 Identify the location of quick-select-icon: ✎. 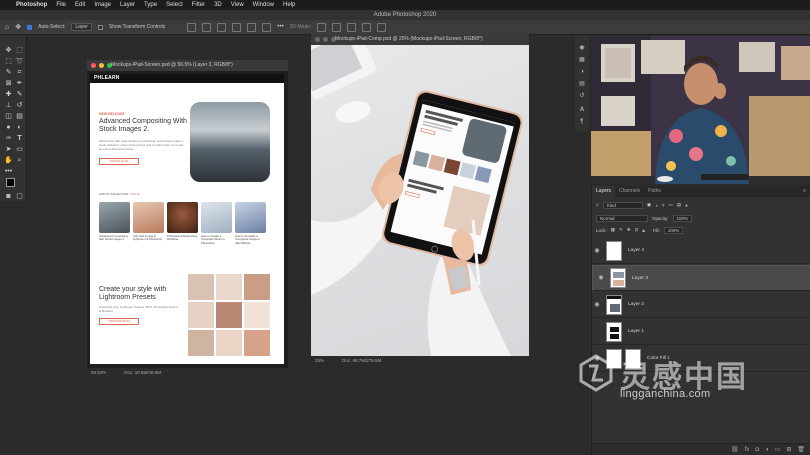
(8, 72).